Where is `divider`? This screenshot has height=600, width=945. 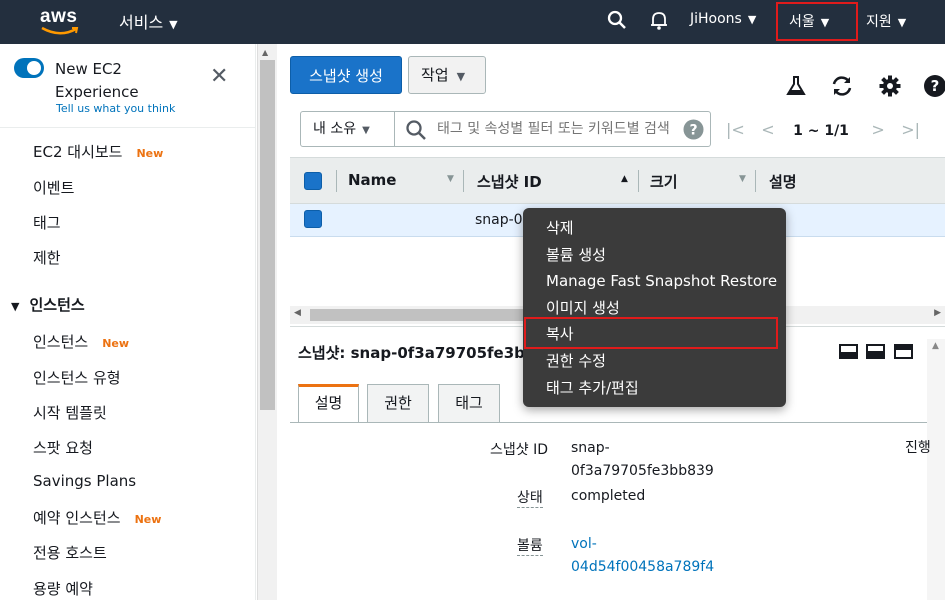 divider is located at coordinates (128, 127).